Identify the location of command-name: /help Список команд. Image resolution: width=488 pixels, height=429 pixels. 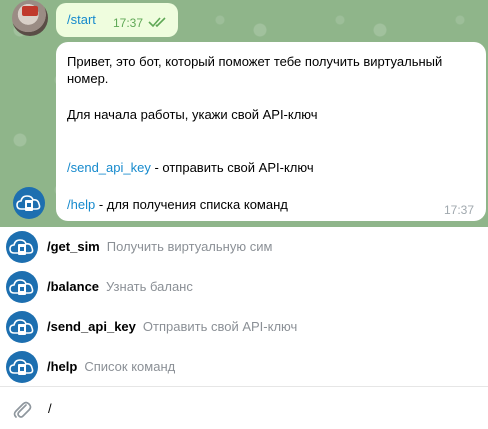
(111, 366).